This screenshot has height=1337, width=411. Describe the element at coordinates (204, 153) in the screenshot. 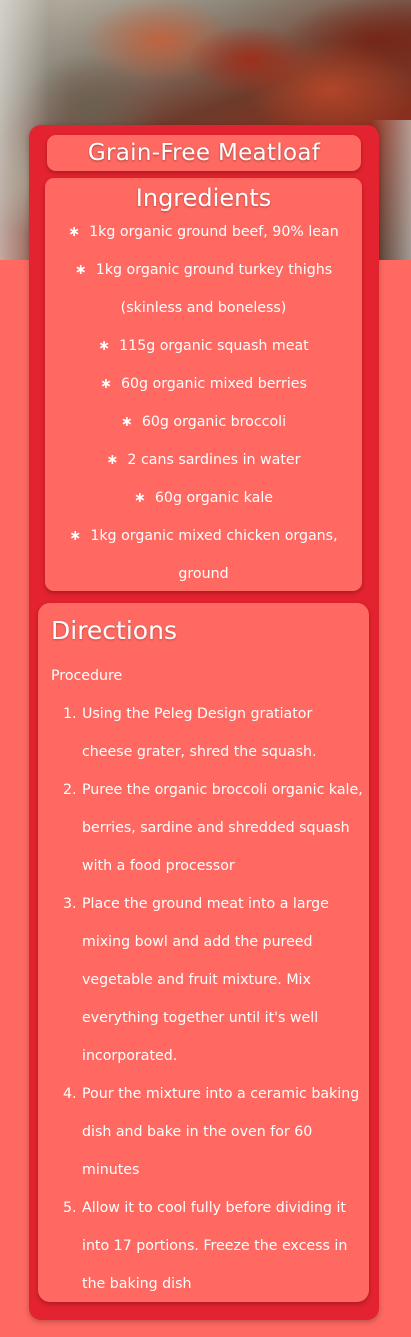

I see `recipe-title: Grain-Free Meatloaf` at that location.